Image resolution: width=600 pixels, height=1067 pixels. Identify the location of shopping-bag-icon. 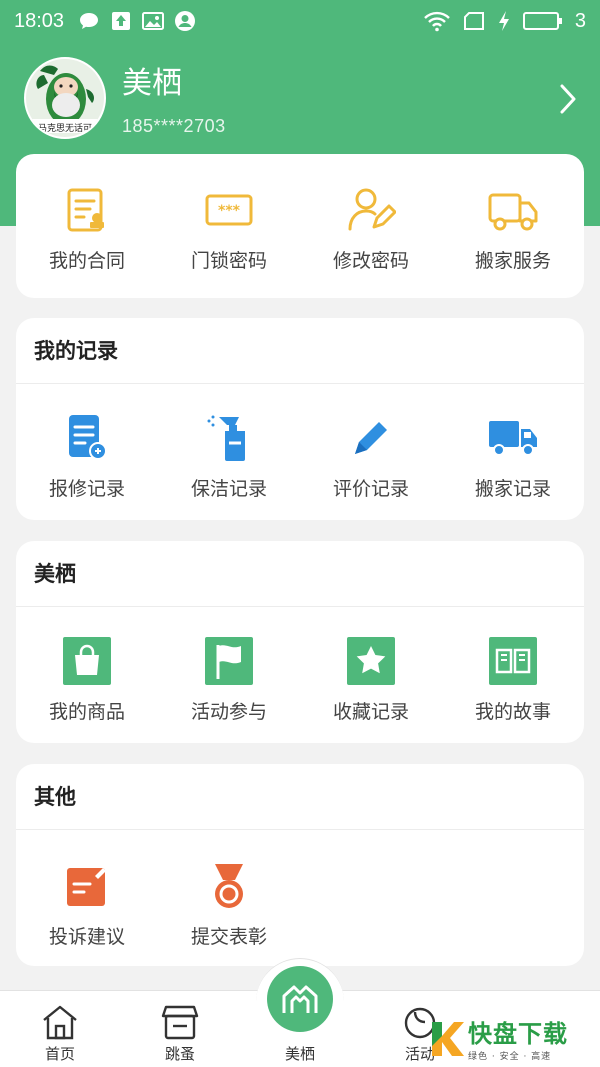
(87, 661).